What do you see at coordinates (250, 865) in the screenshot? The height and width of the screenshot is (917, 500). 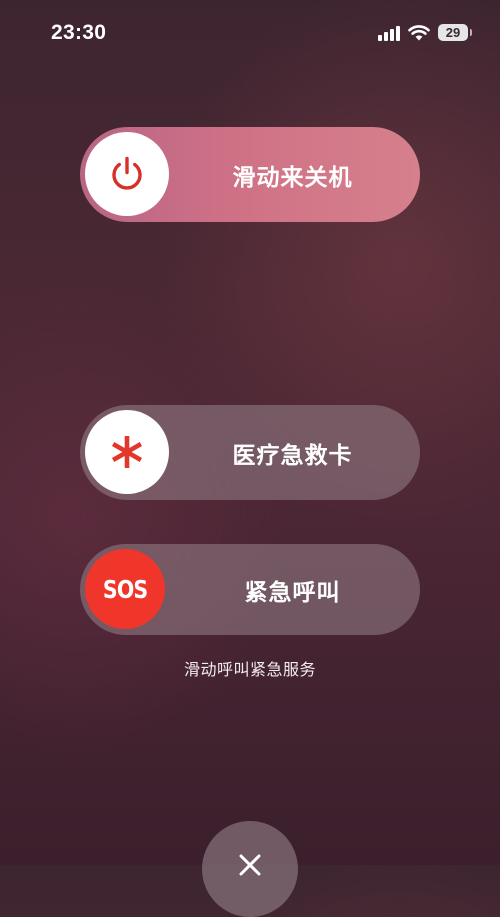 I see `close-icon` at bounding box center [250, 865].